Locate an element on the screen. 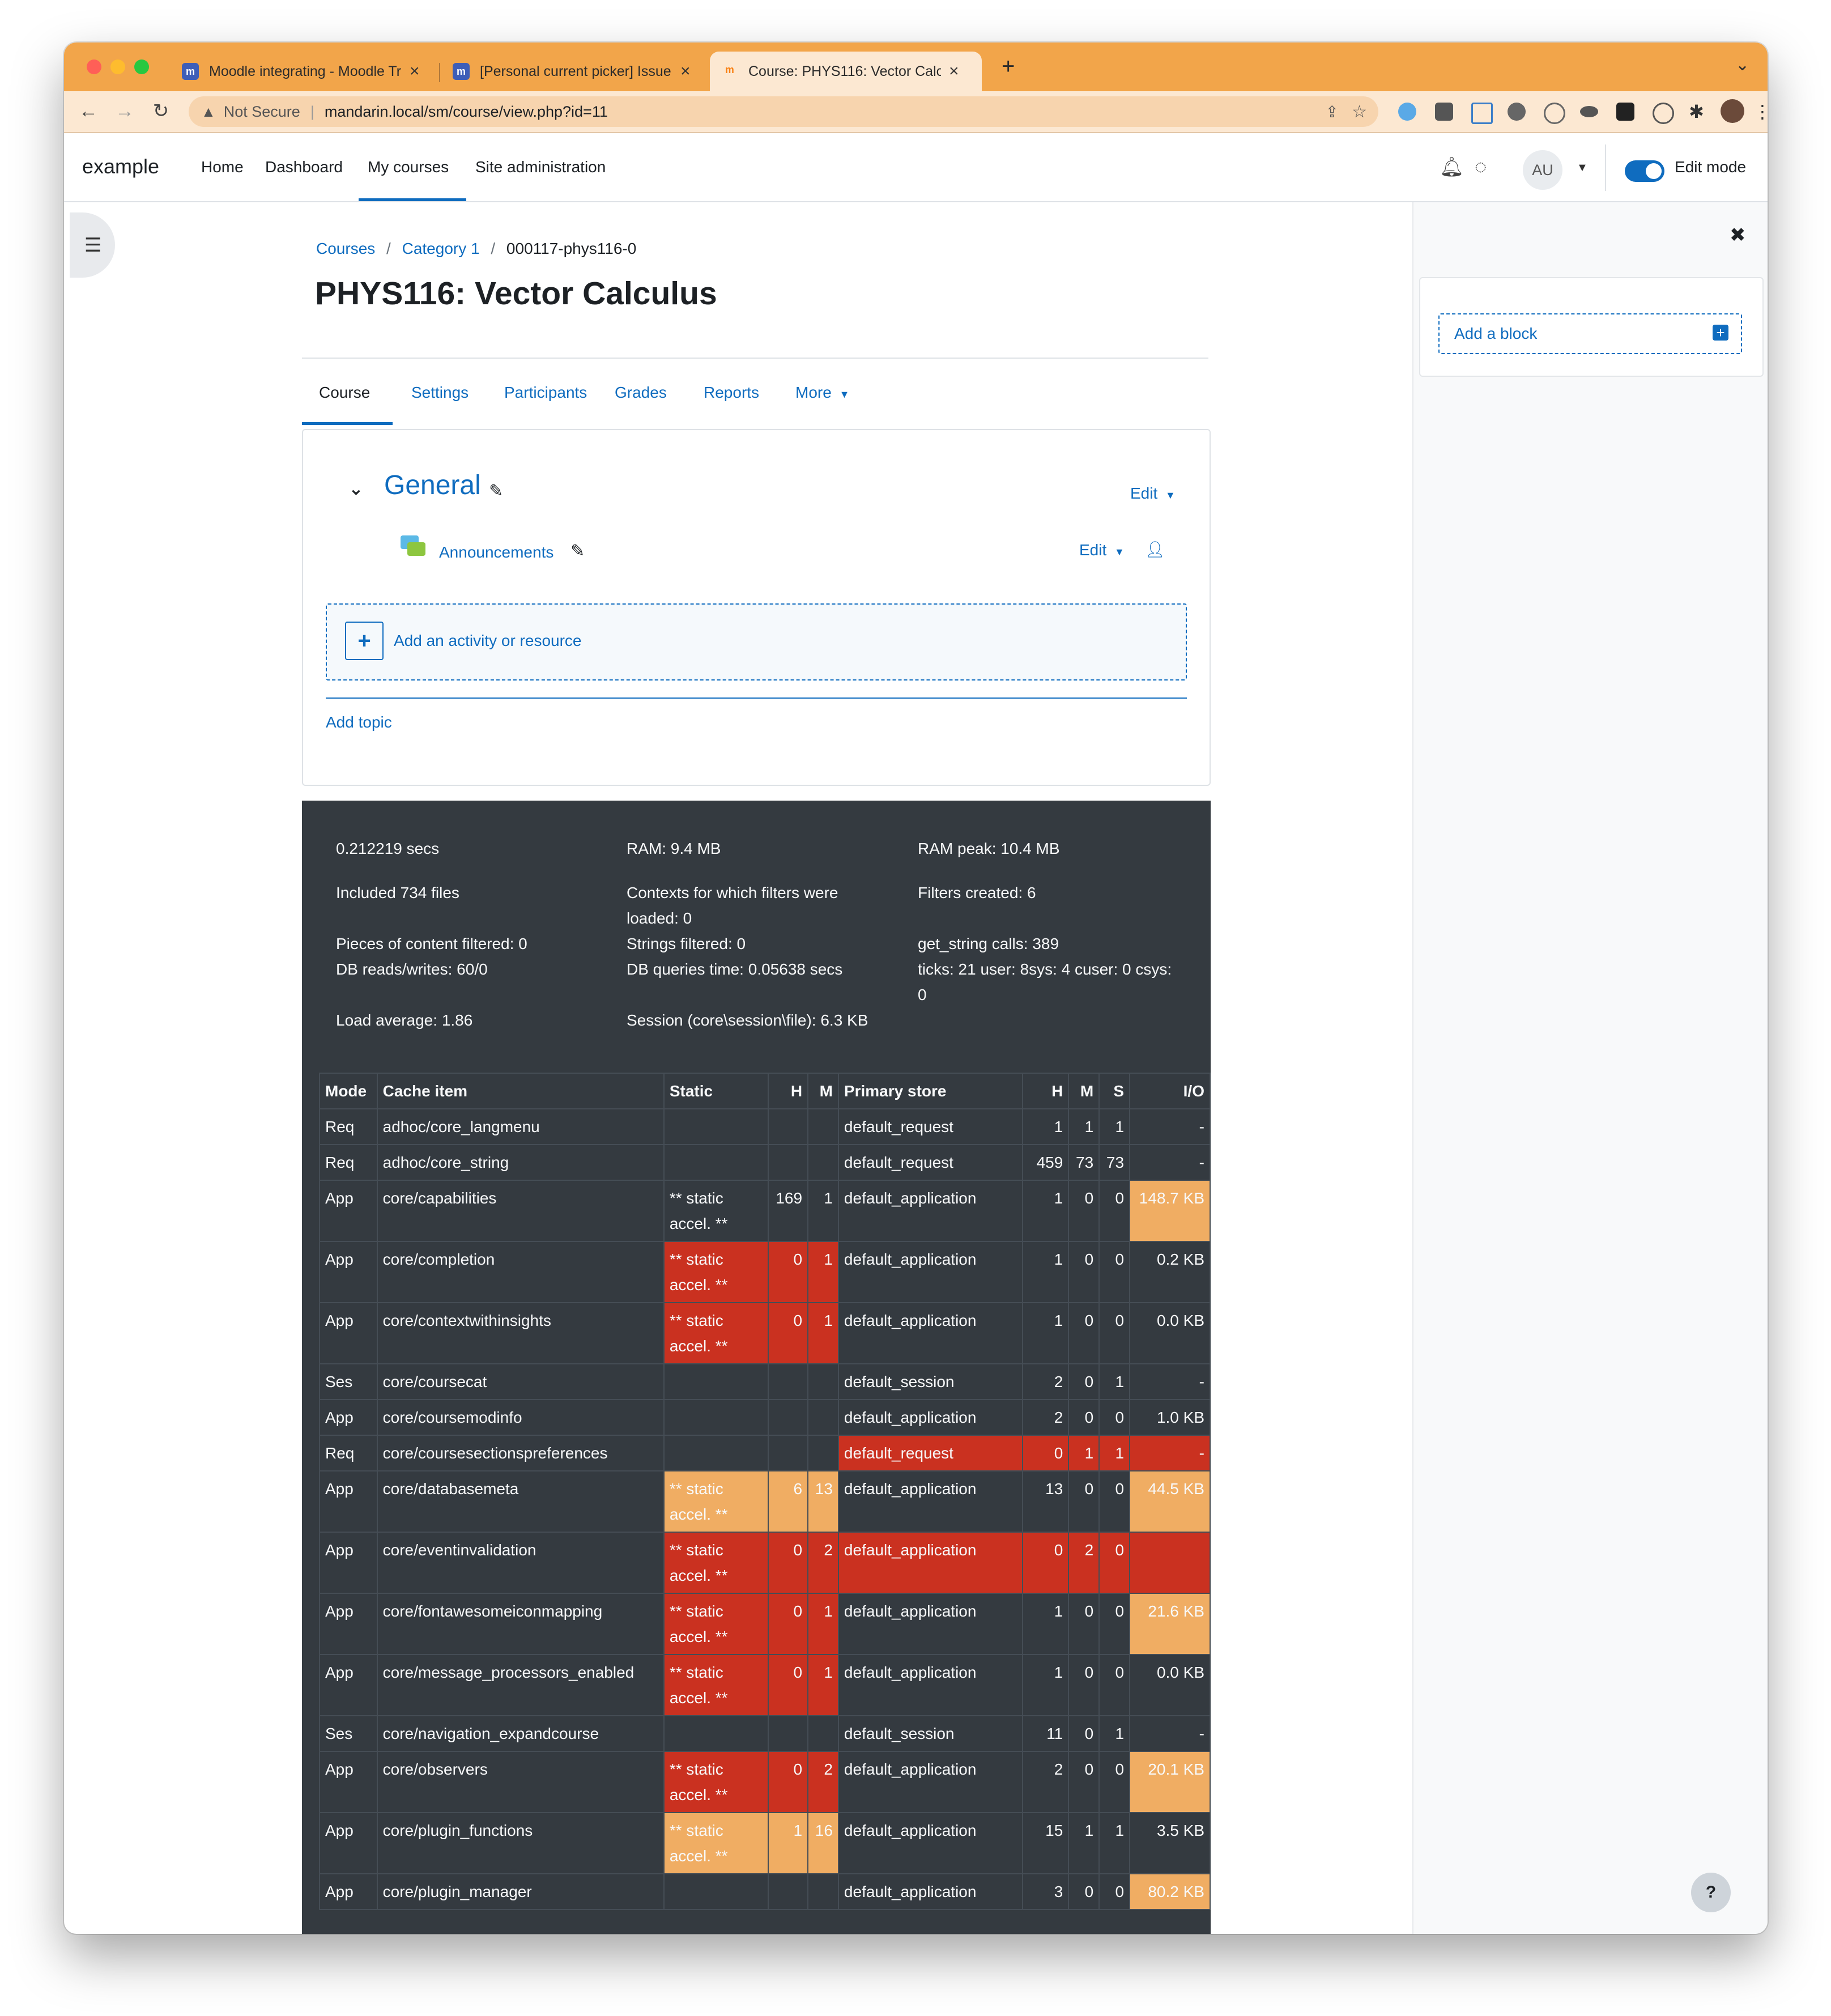 The height and width of the screenshot is (2016, 1831). messages-bubble-icon: ◌ is located at coordinates (1481, 166).